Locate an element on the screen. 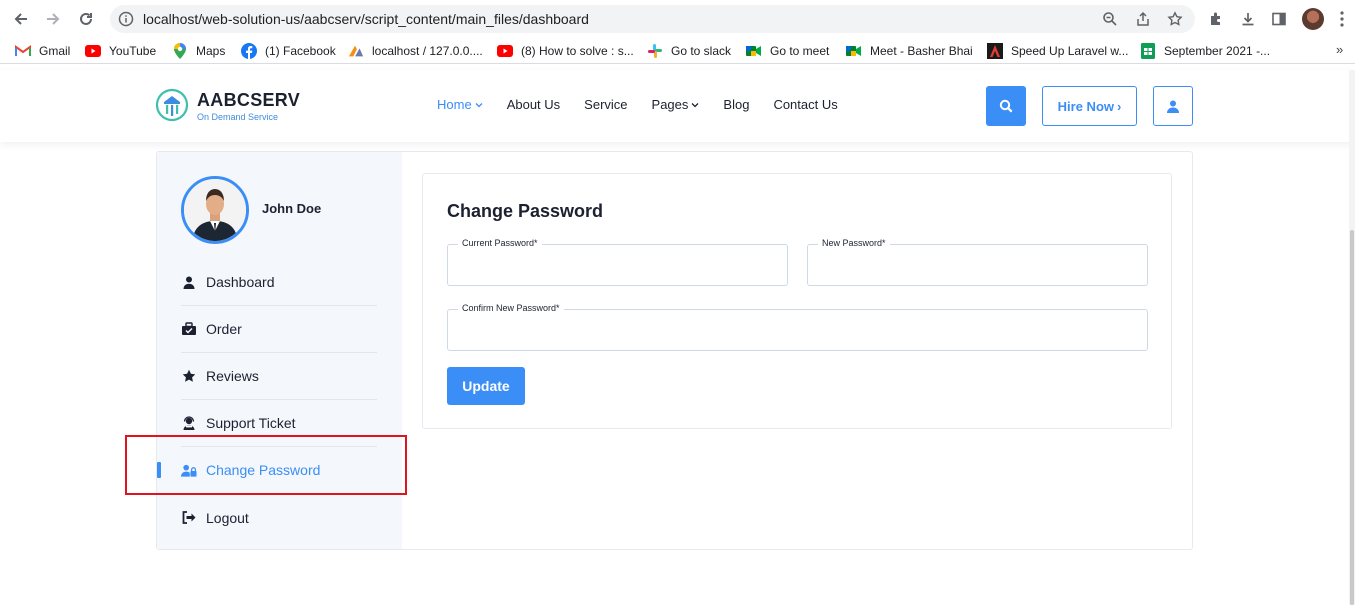 The width and height of the screenshot is (1355, 605). search-button is located at coordinates (1006, 106).